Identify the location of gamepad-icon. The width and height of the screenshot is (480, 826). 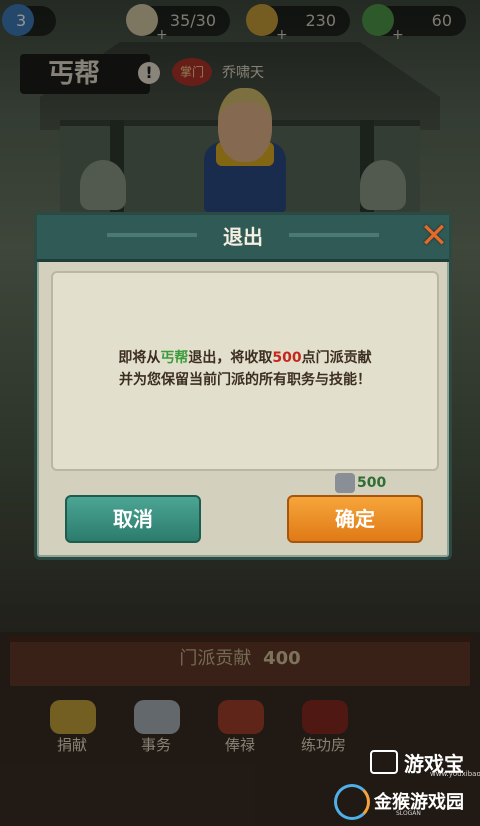
(384, 762).